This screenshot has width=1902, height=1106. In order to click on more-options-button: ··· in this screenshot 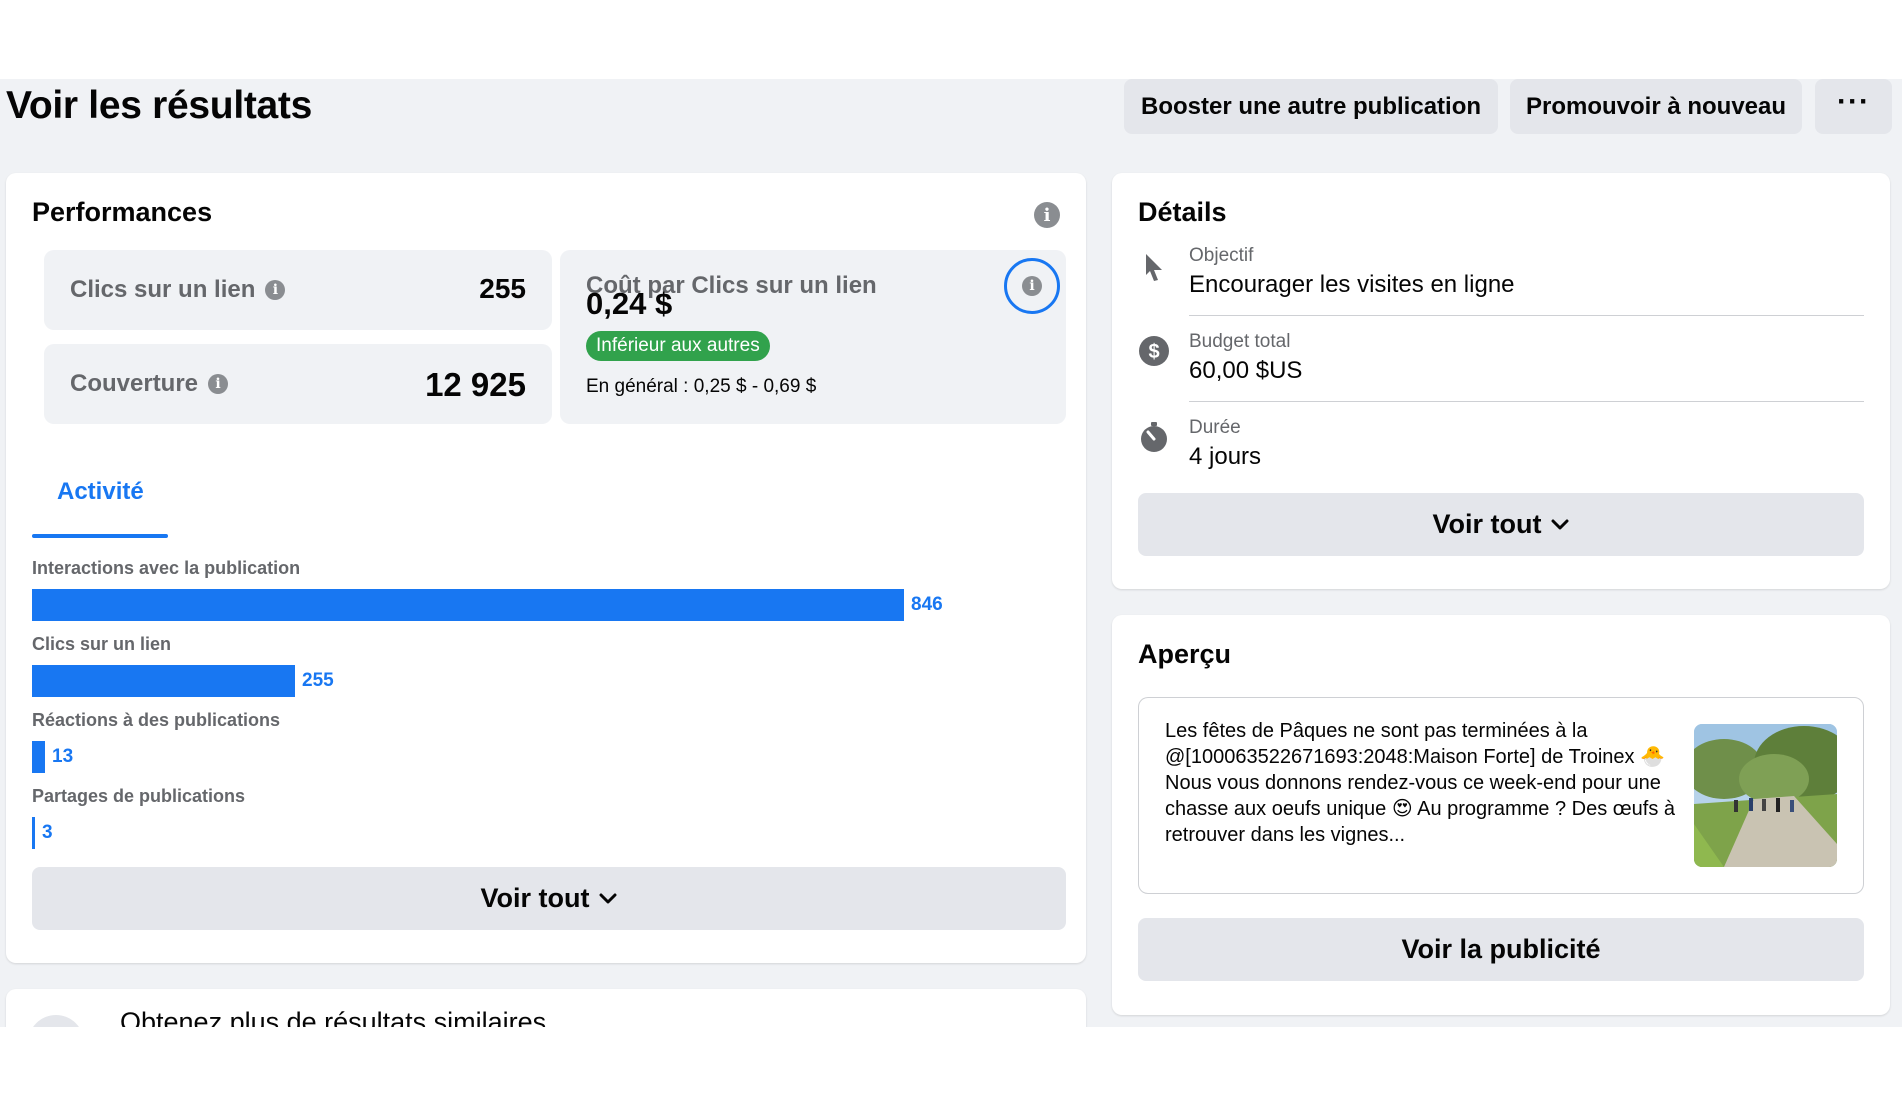, I will do `click(1853, 106)`.